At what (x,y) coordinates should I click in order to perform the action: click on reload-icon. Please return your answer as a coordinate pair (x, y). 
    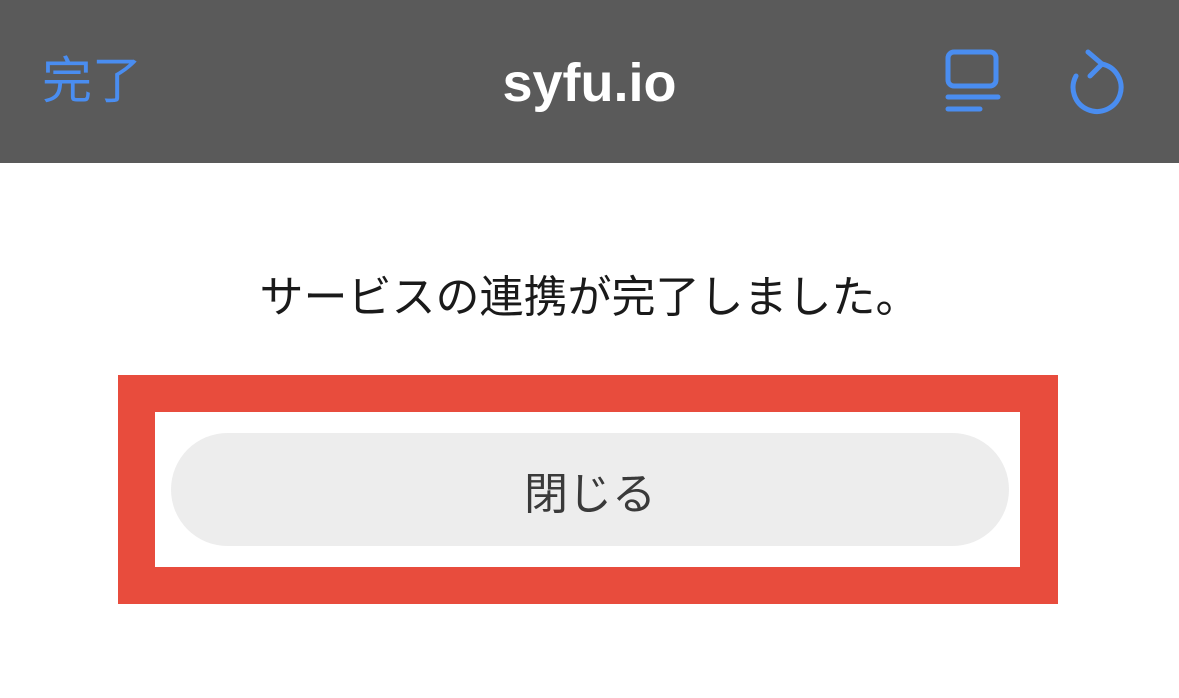
    Looking at the image, I should click on (1097, 81).